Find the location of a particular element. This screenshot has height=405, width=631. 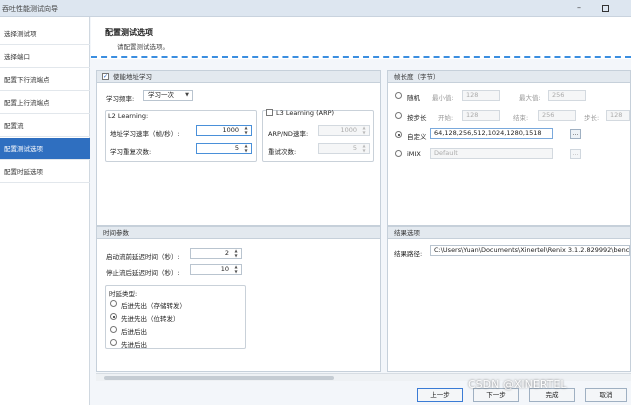

timing-header: 时间参数 is located at coordinates (238, 233).